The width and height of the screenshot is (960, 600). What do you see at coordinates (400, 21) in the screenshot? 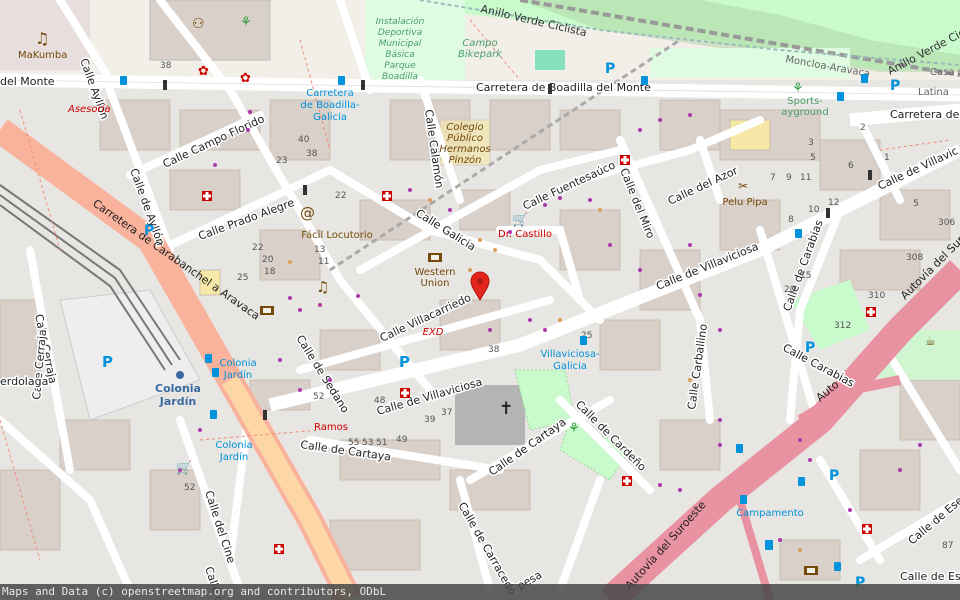
I see `poi-label: Instalación` at bounding box center [400, 21].